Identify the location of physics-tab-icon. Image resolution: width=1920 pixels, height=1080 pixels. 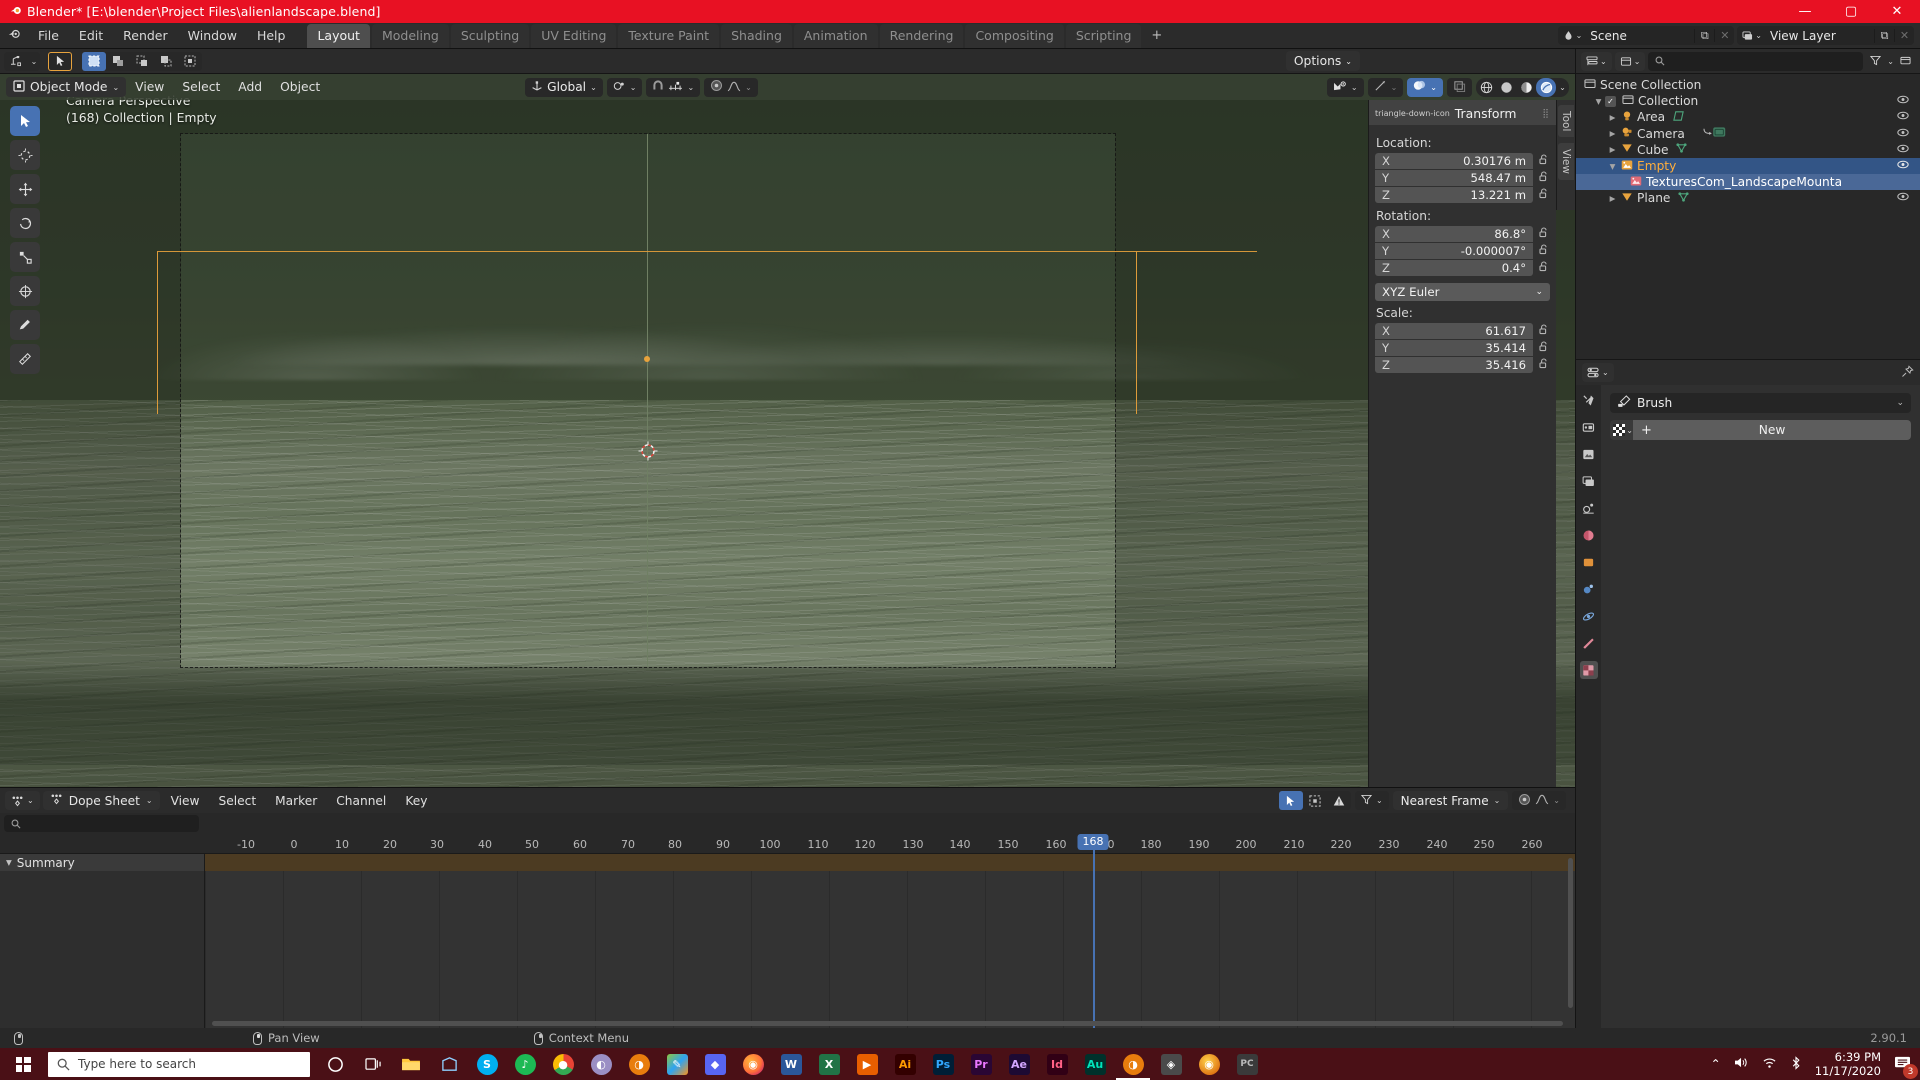
(1589, 616).